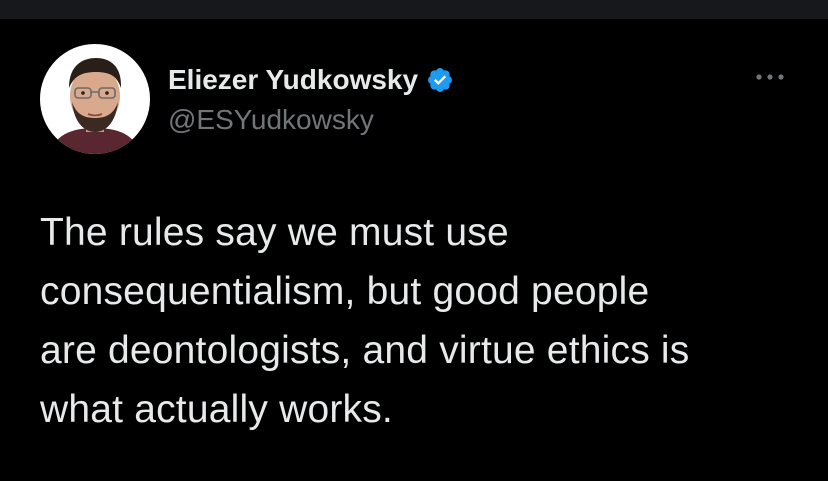 The height and width of the screenshot is (481, 828). I want to click on top-bar, so click(414, 9).